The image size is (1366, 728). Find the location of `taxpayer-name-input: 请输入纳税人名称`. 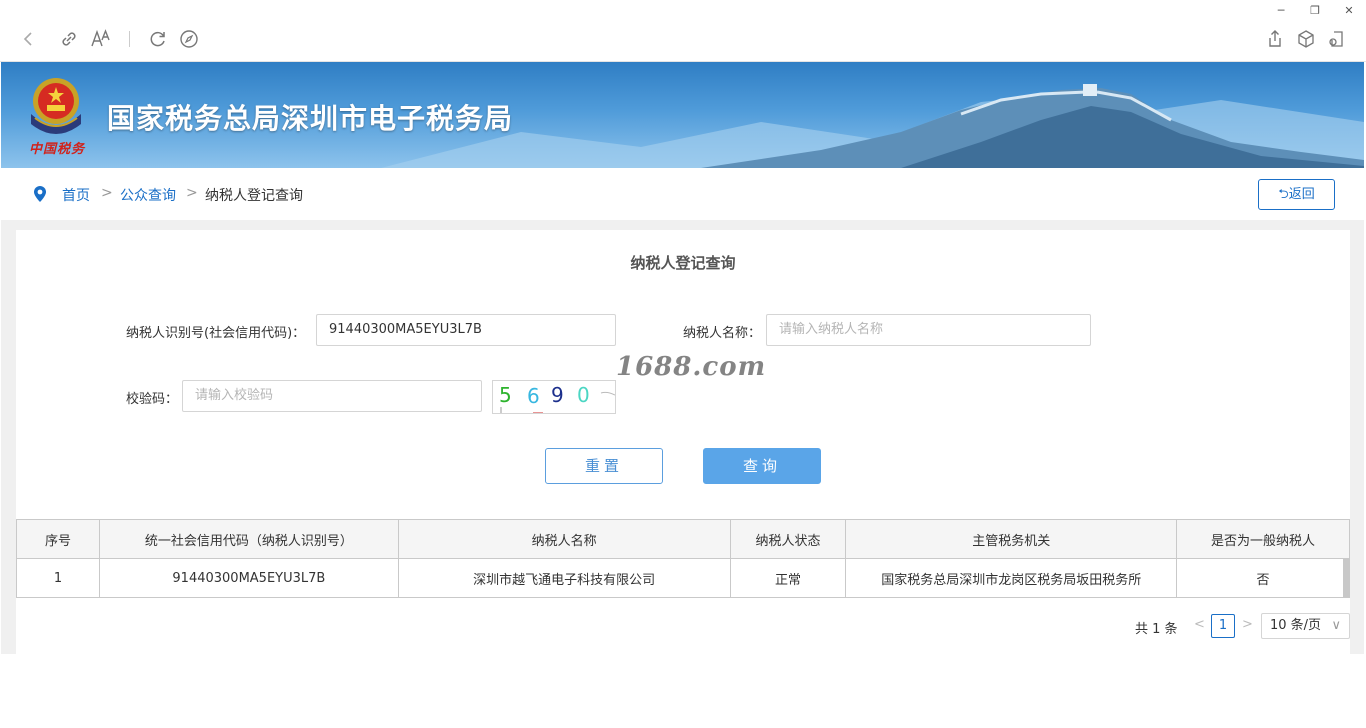

taxpayer-name-input: 请输入纳税人名称 is located at coordinates (928, 330).